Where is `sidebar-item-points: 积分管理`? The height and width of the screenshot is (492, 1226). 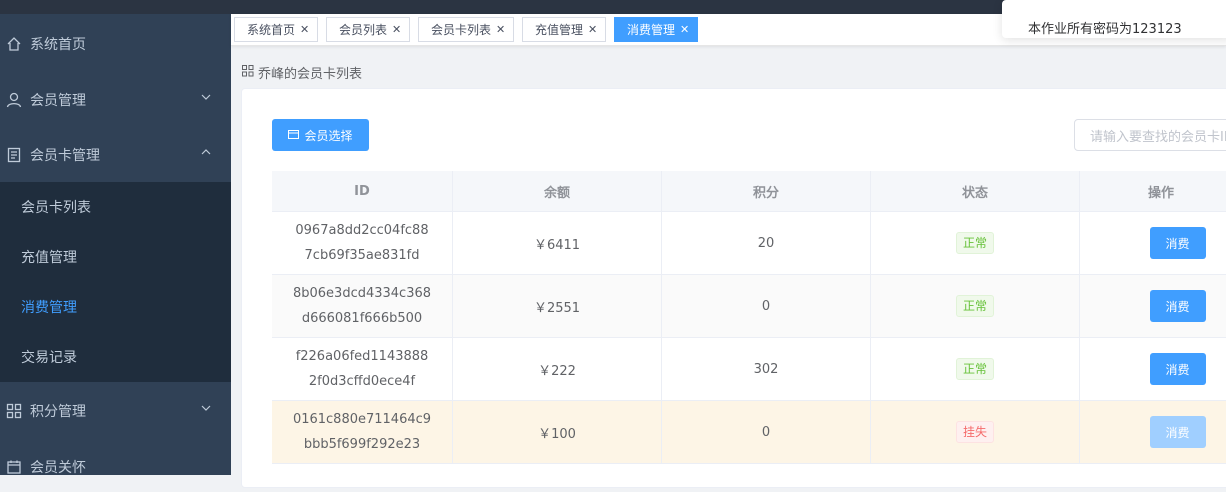 sidebar-item-points: 积分管理 is located at coordinates (115, 411).